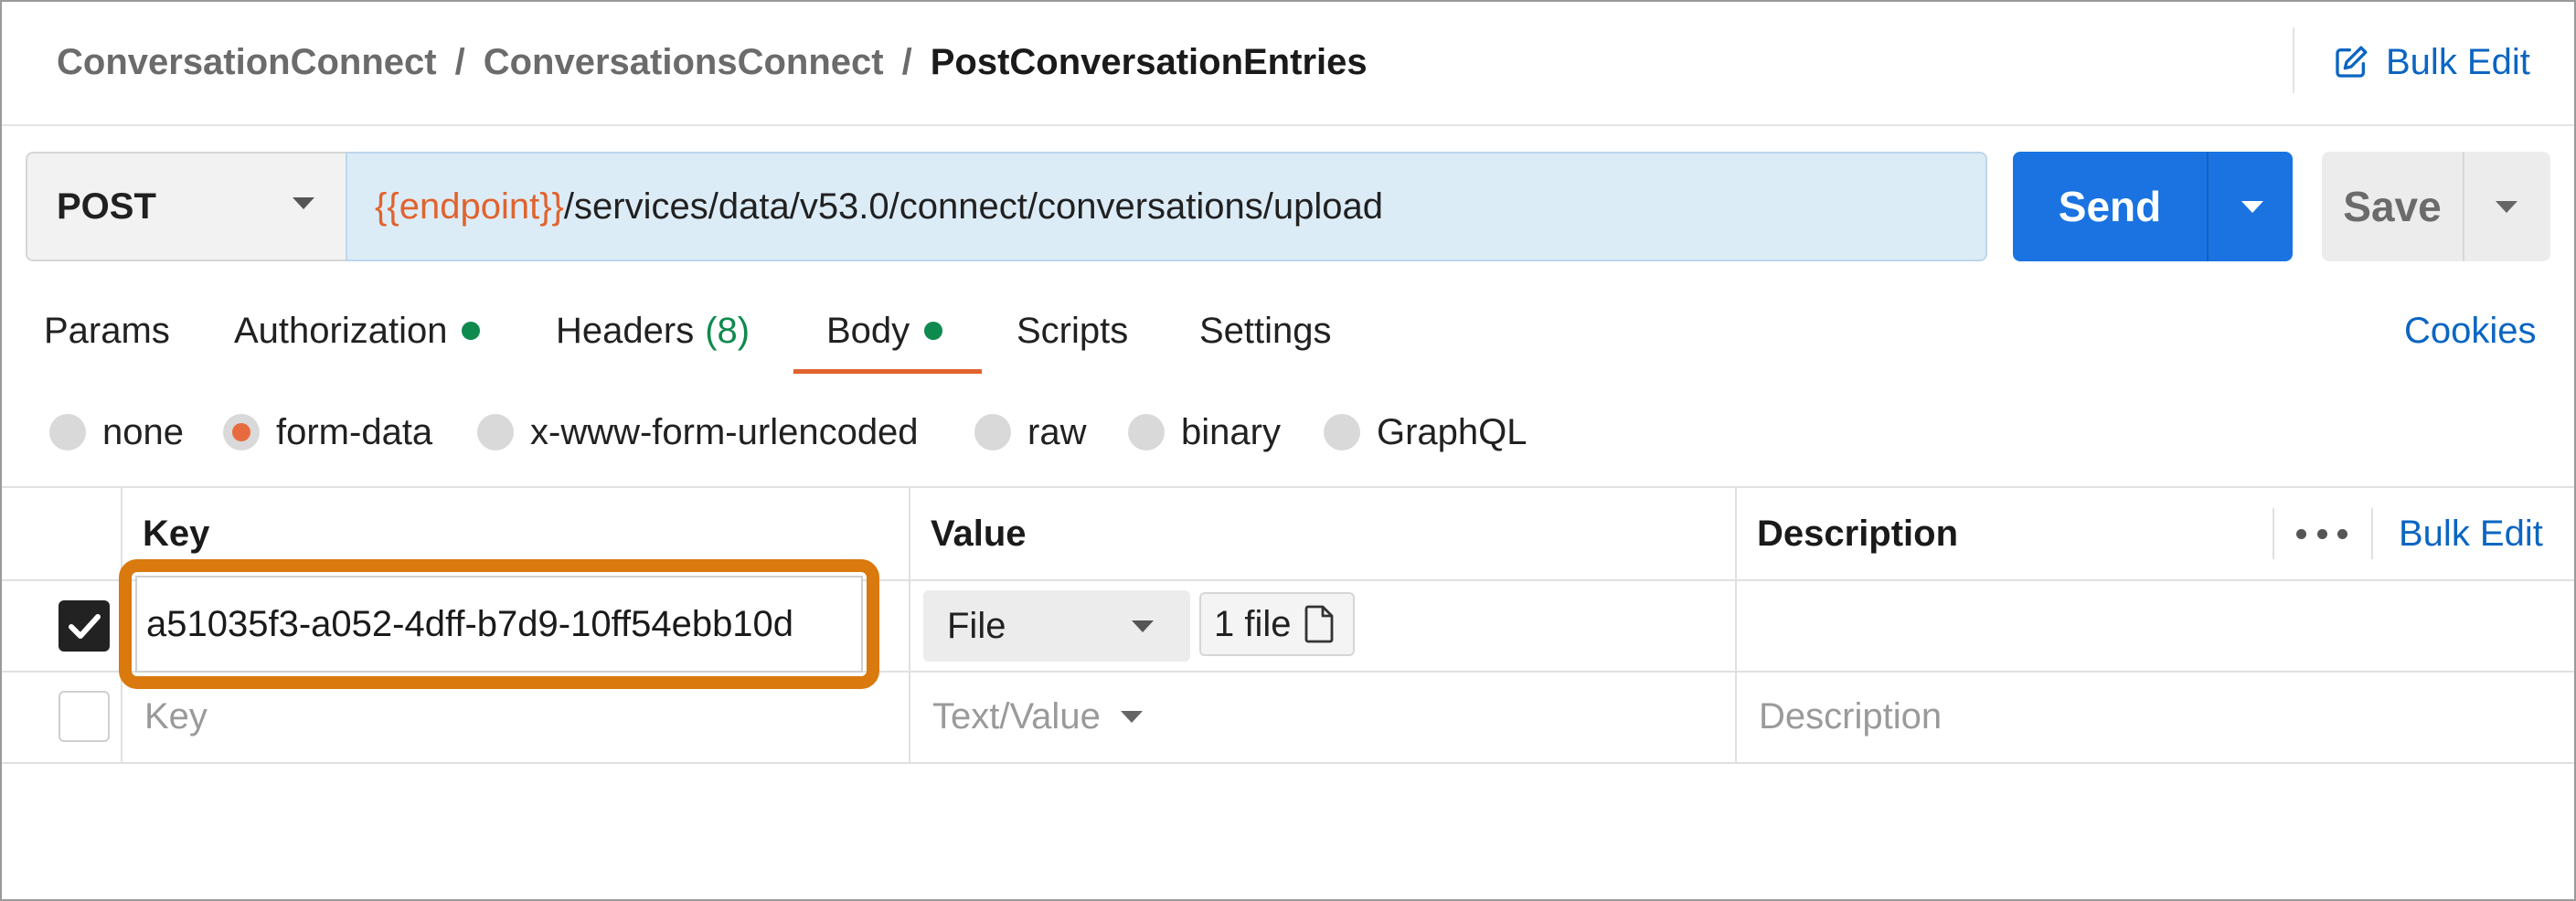 This screenshot has width=2576, height=901. What do you see at coordinates (1850, 717) in the screenshot?
I see `new-description-input: Description` at bounding box center [1850, 717].